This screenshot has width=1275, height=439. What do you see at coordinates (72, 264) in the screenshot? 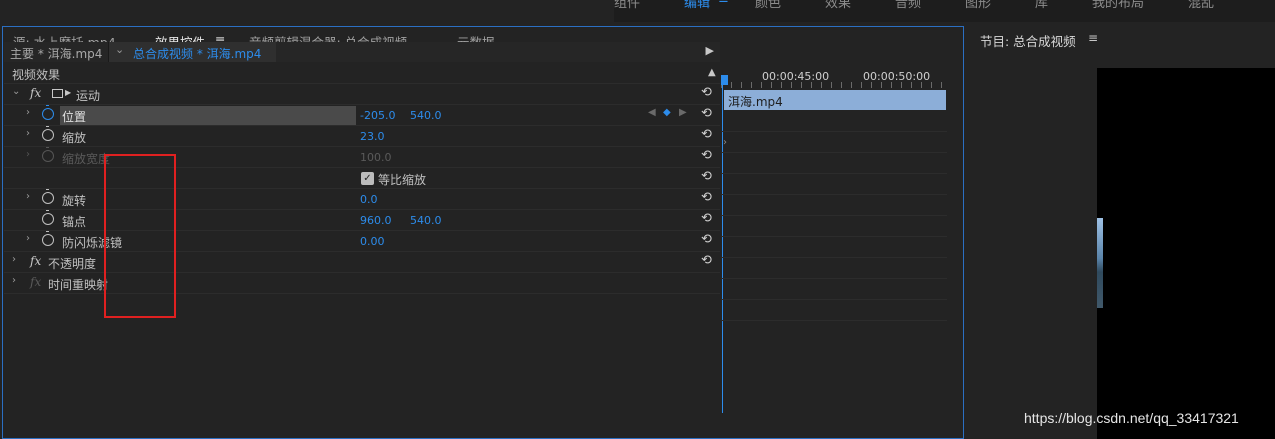
I see `opacity-label: 不透明度` at bounding box center [72, 264].